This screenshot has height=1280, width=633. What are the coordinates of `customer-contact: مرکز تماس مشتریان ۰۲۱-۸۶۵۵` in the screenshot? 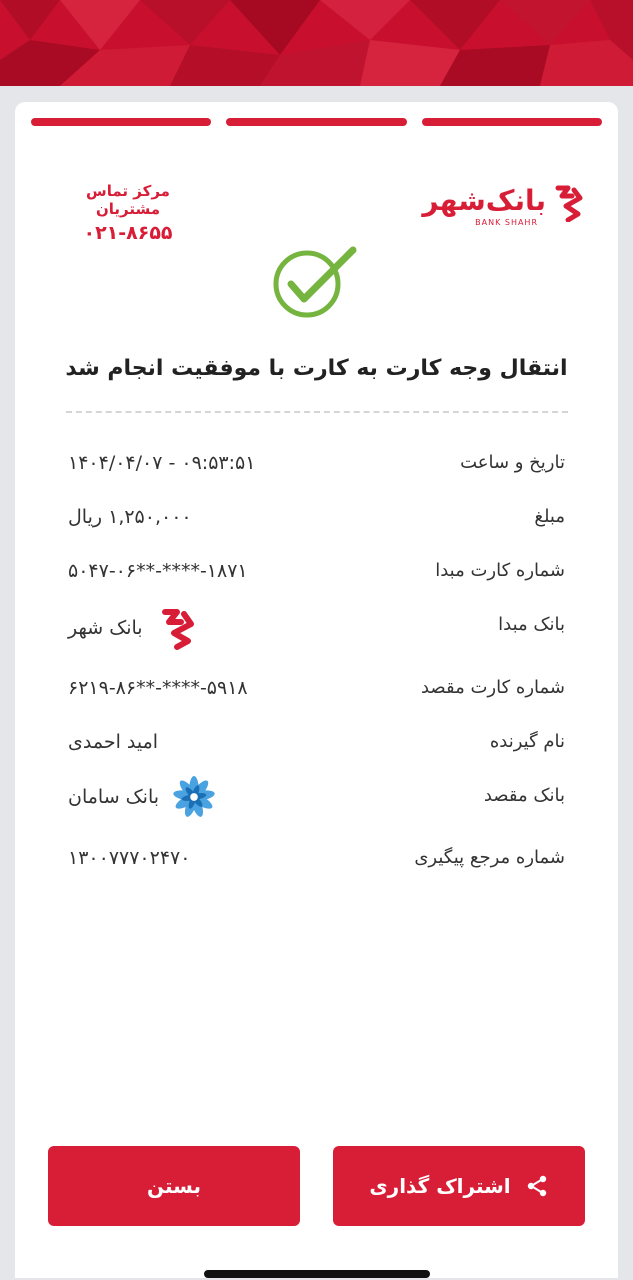 It's located at (128, 213).